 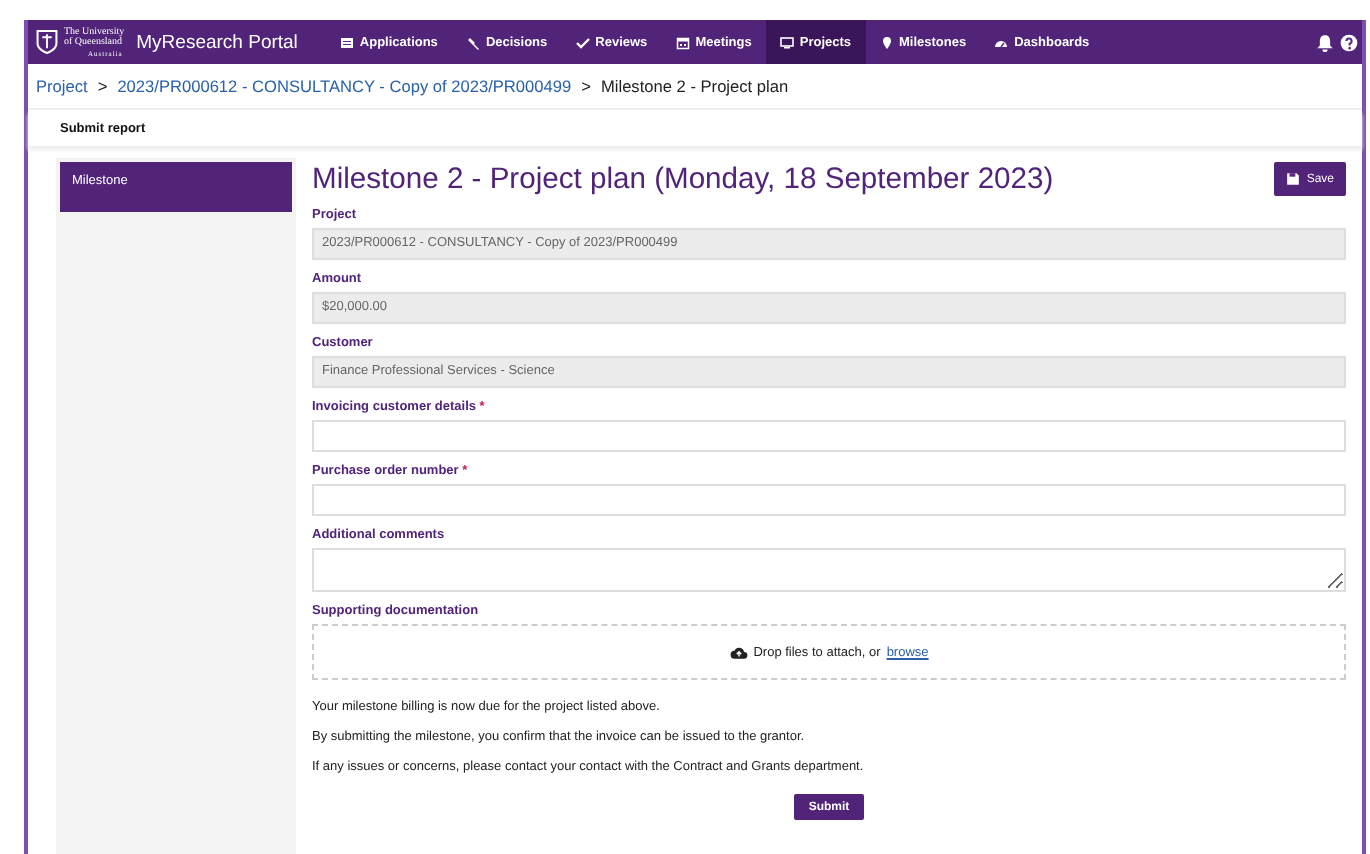 What do you see at coordinates (682, 42) in the screenshot?
I see `calendar-icon` at bounding box center [682, 42].